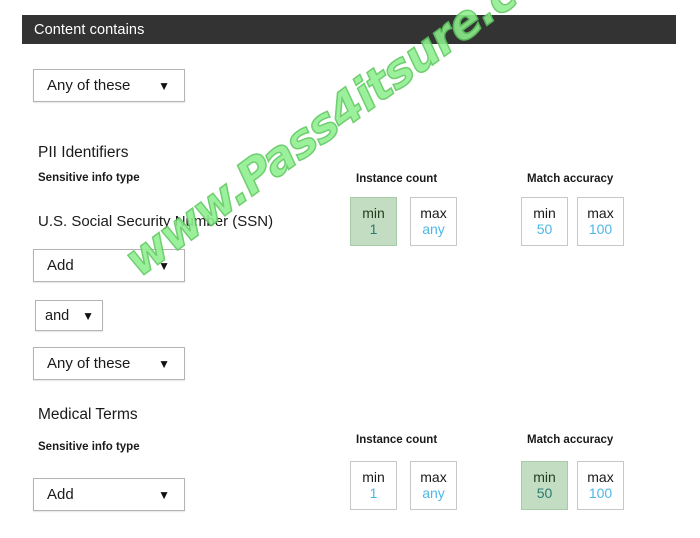  I want to click on match-accuracy-header-medical: Match accuracy, so click(570, 440).